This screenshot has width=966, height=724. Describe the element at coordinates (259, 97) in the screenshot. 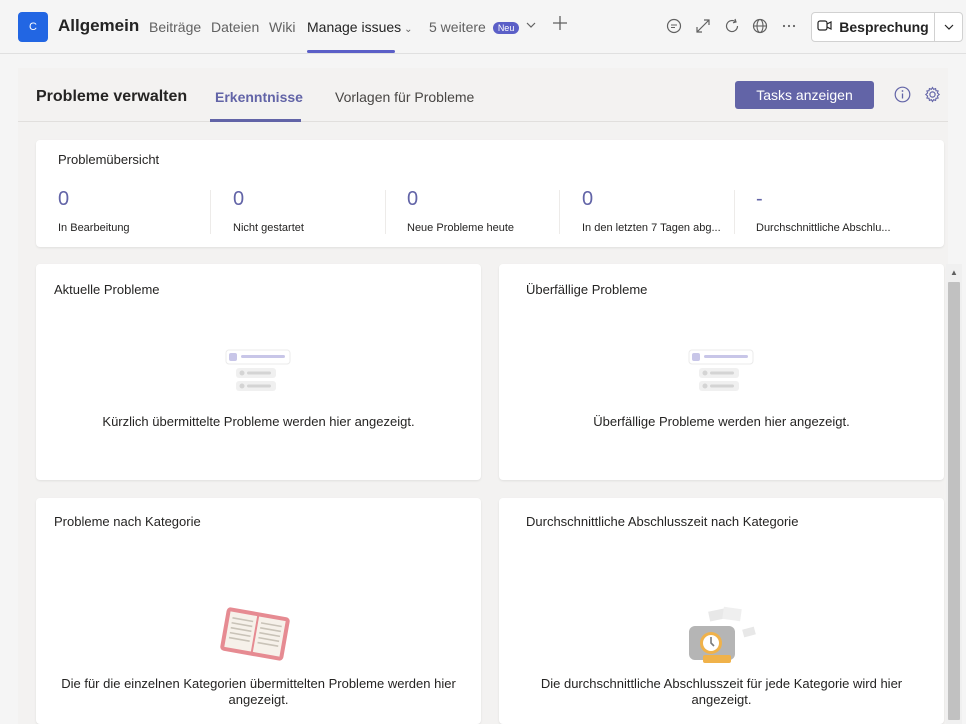

I see `tab-erkenntnisse: Erkenntnisse` at that location.